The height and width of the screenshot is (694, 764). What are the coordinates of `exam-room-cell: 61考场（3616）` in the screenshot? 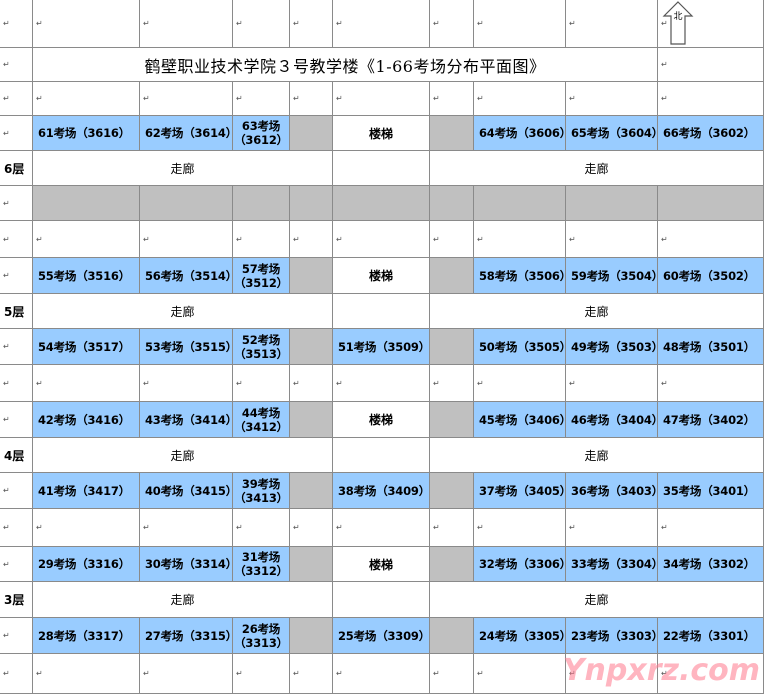 It's located at (86, 133).